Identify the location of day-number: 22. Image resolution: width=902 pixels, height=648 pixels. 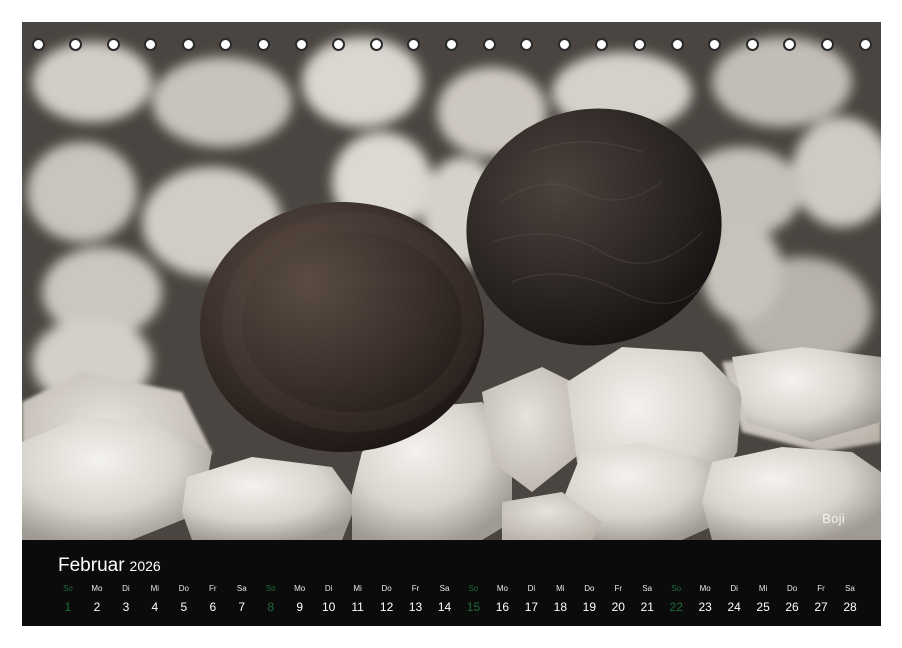
(676, 607).